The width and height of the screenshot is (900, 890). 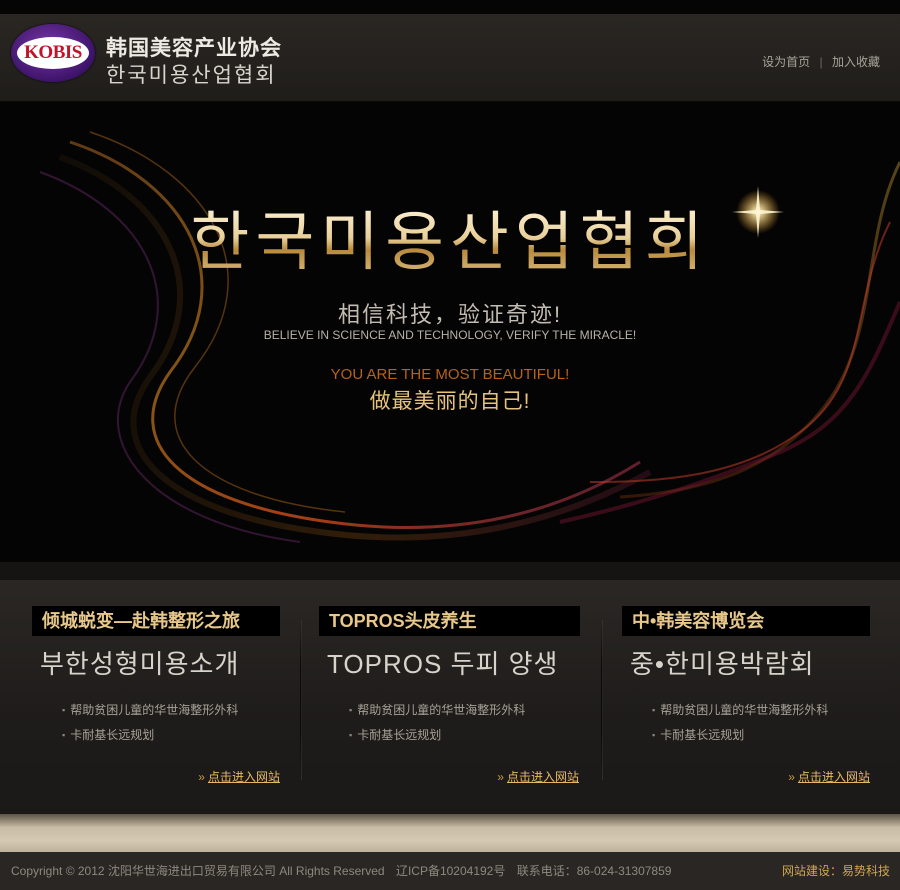 I want to click on section-gap, so click(x=450, y=571).